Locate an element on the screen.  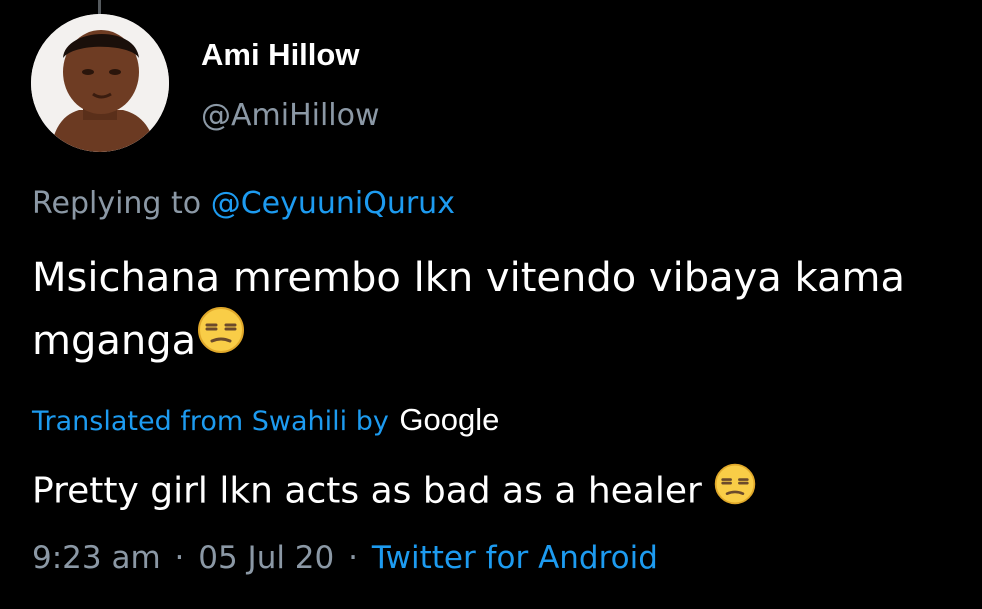
tweet-text-line-content: mganga is located at coordinates (114, 341).